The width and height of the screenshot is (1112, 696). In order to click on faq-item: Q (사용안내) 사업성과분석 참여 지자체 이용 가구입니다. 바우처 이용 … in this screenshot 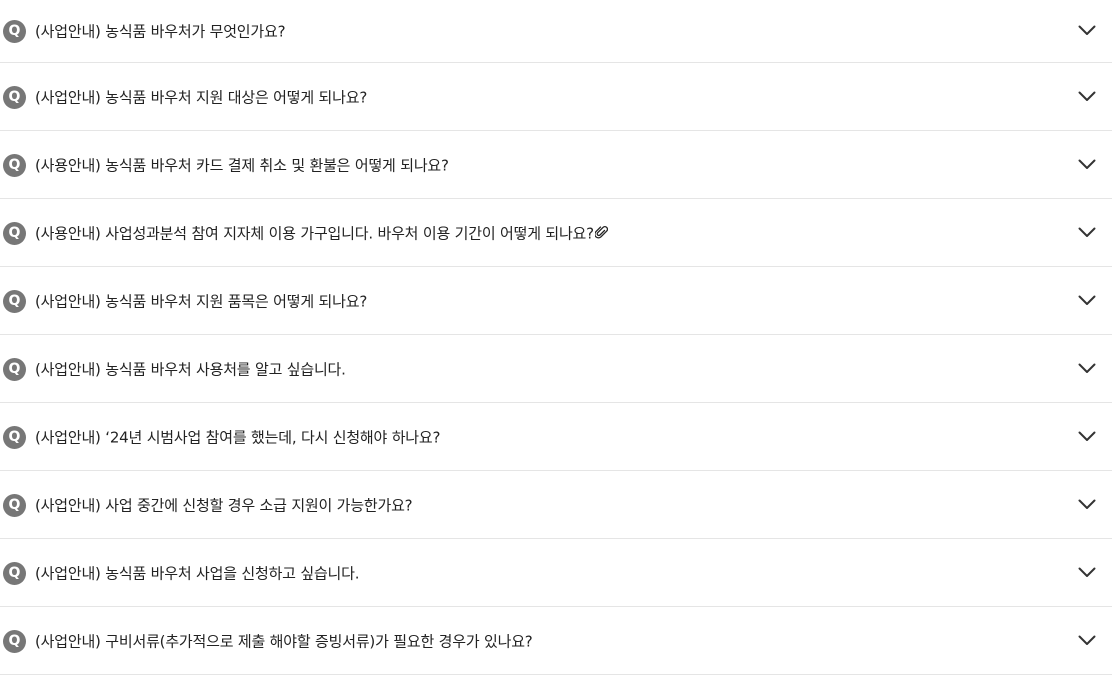, I will do `click(556, 233)`.